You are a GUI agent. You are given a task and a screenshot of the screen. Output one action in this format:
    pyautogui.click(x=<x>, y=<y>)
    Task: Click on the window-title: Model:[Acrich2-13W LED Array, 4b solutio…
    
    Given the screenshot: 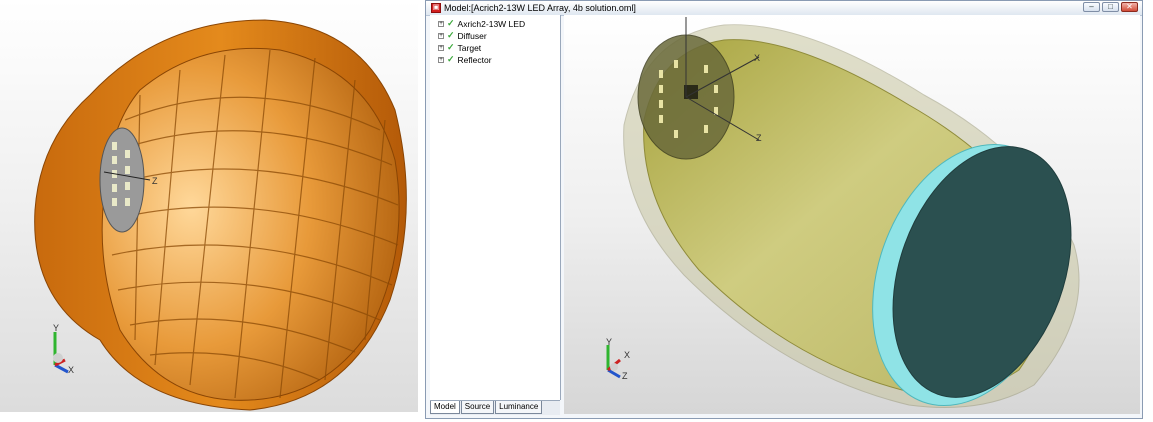 What is the action you would take?
    pyautogui.click(x=540, y=8)
    